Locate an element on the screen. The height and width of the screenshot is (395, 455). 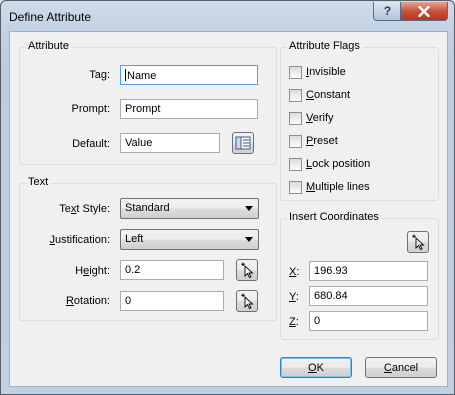
ok-button-label: OK is located at coordinates (316, 367).